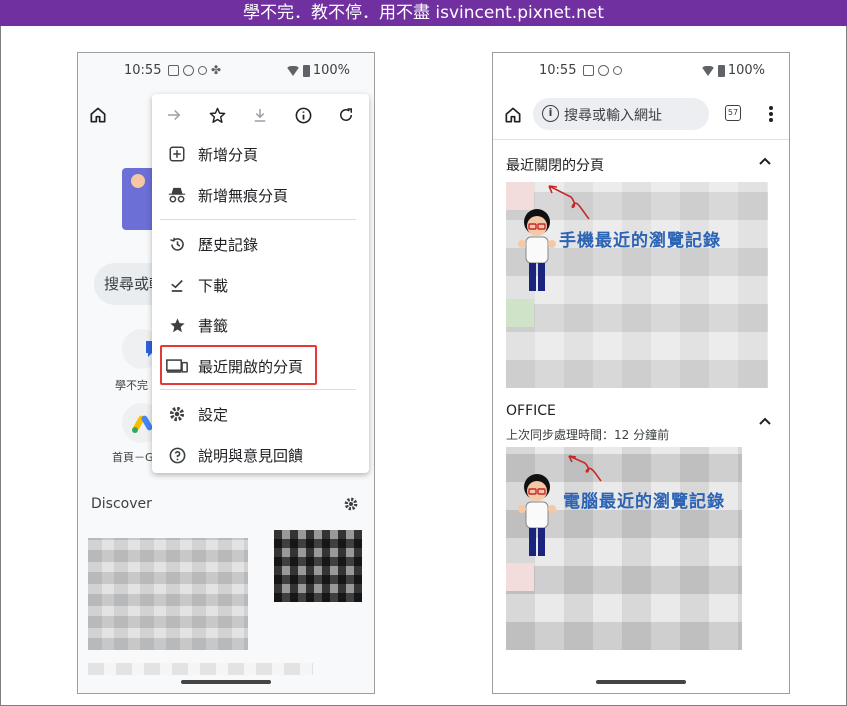 Image resolution: width=847 pixels, height=706 pixels. I want to click on refresh-icon, so click(346, 115).